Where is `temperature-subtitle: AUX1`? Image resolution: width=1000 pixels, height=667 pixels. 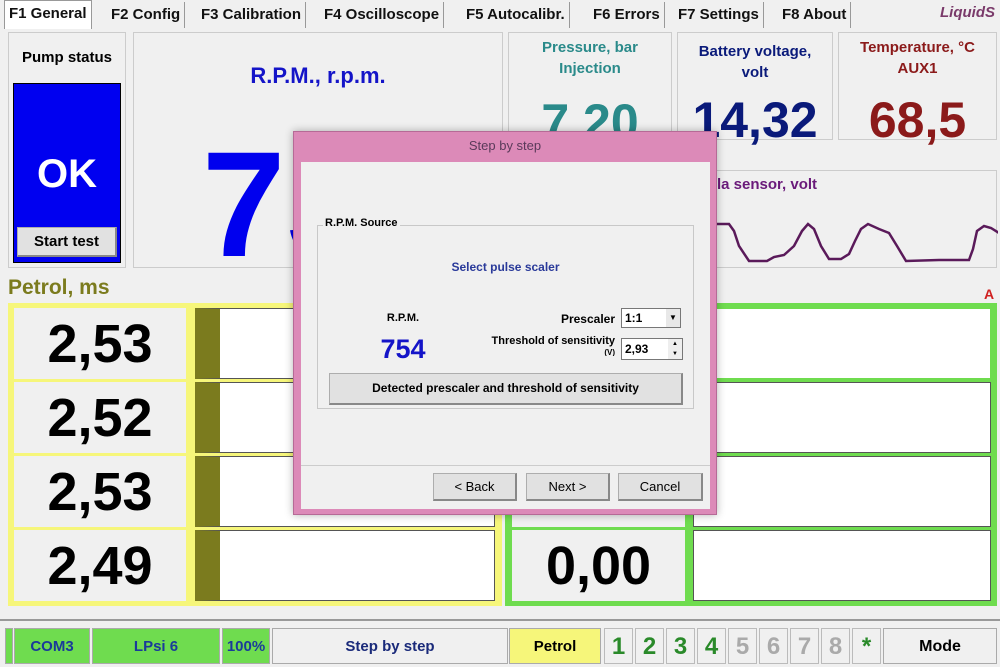
temperature-subtitle: AUX1 is located at coordinates (917, 68).